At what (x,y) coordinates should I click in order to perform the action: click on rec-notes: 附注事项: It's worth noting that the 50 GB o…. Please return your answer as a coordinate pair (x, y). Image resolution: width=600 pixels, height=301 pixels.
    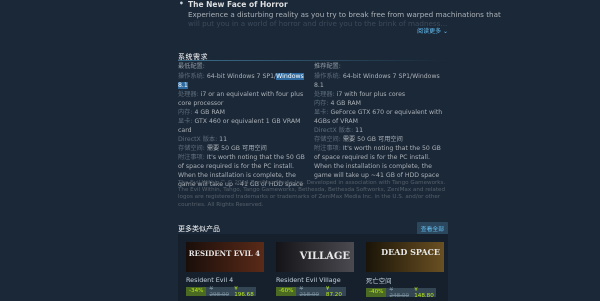
    Looking at the image, I should click on (380, 162).